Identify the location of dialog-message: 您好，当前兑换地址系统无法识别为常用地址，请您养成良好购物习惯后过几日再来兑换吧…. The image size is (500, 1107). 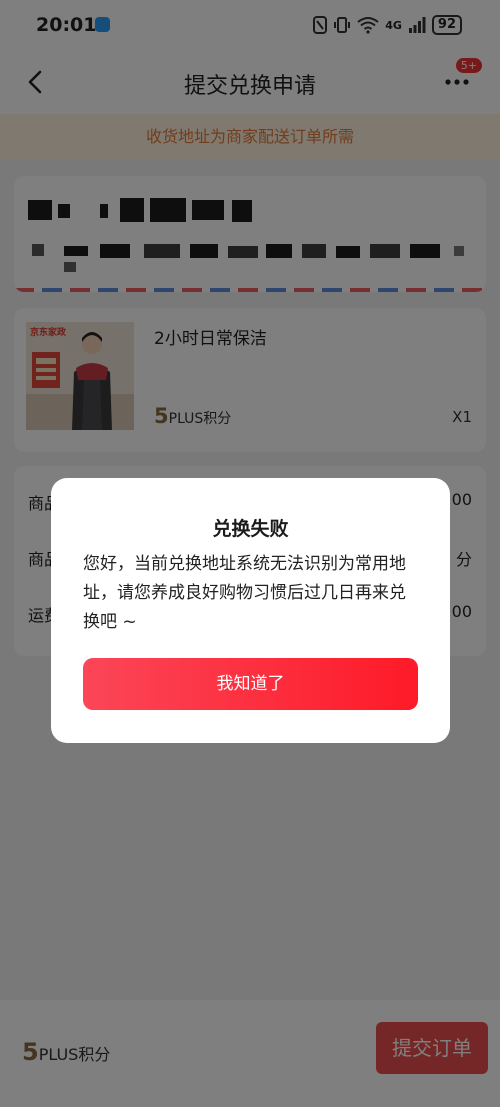
(244, 593).